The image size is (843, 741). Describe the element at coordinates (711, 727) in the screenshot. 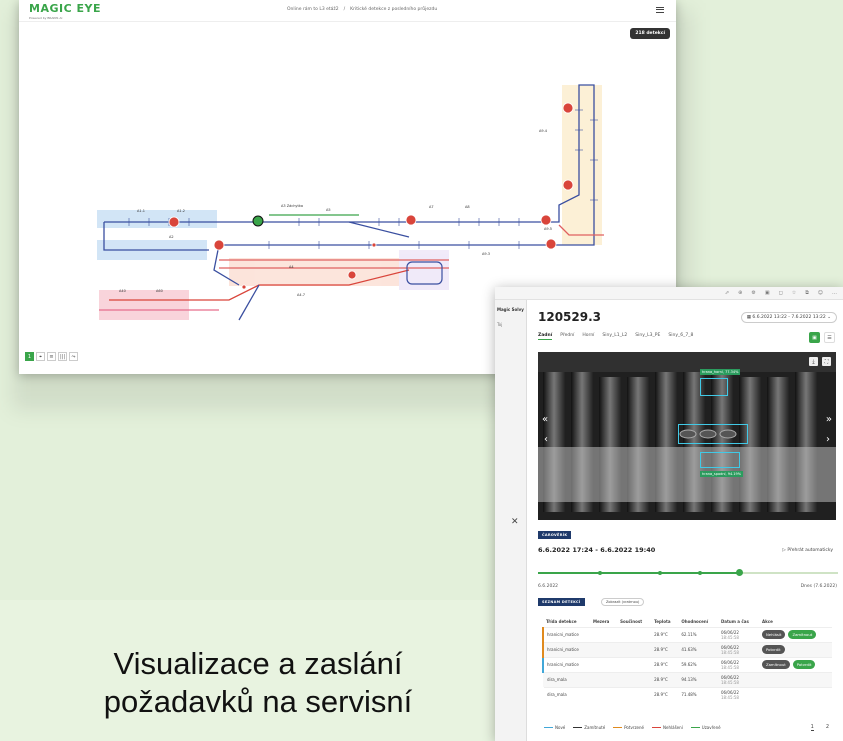

I see `legend-label: Uzavřené` at that location.